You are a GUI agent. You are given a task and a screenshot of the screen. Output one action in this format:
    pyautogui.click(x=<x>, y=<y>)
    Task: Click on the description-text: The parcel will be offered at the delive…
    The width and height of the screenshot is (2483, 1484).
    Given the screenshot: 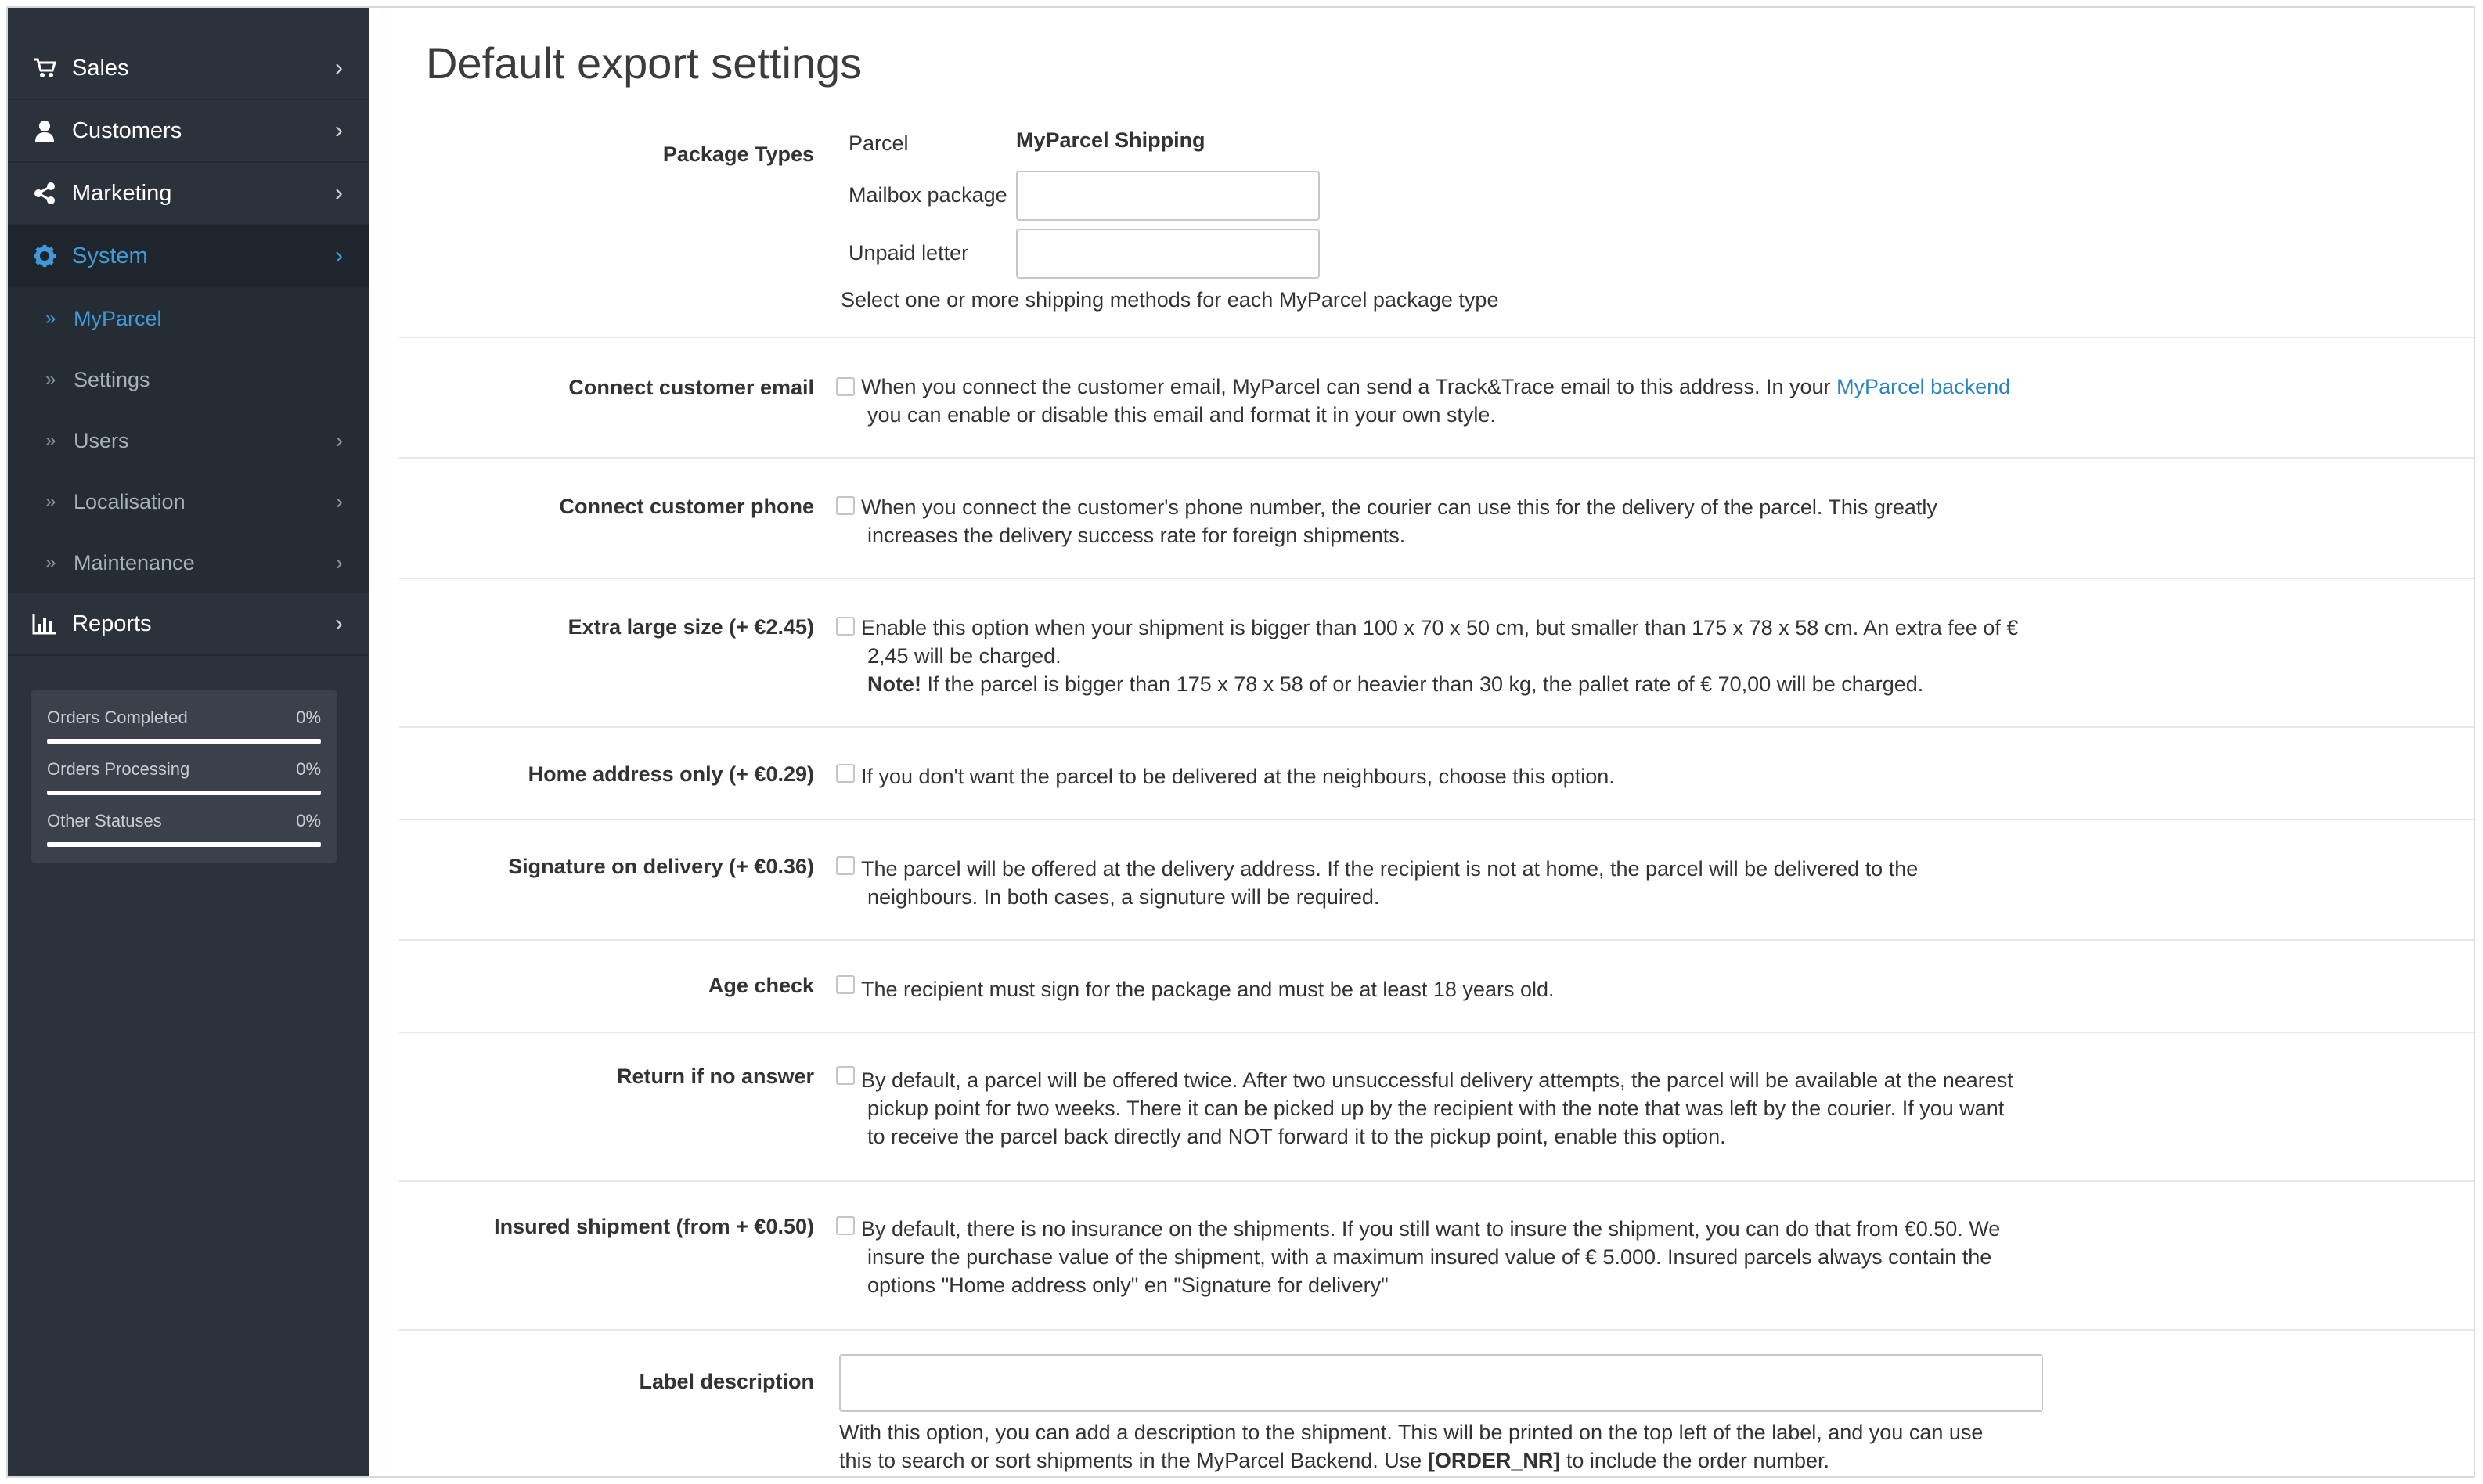 What is the action you would take?
    pyautogui.click(x=1390, y=869)
    